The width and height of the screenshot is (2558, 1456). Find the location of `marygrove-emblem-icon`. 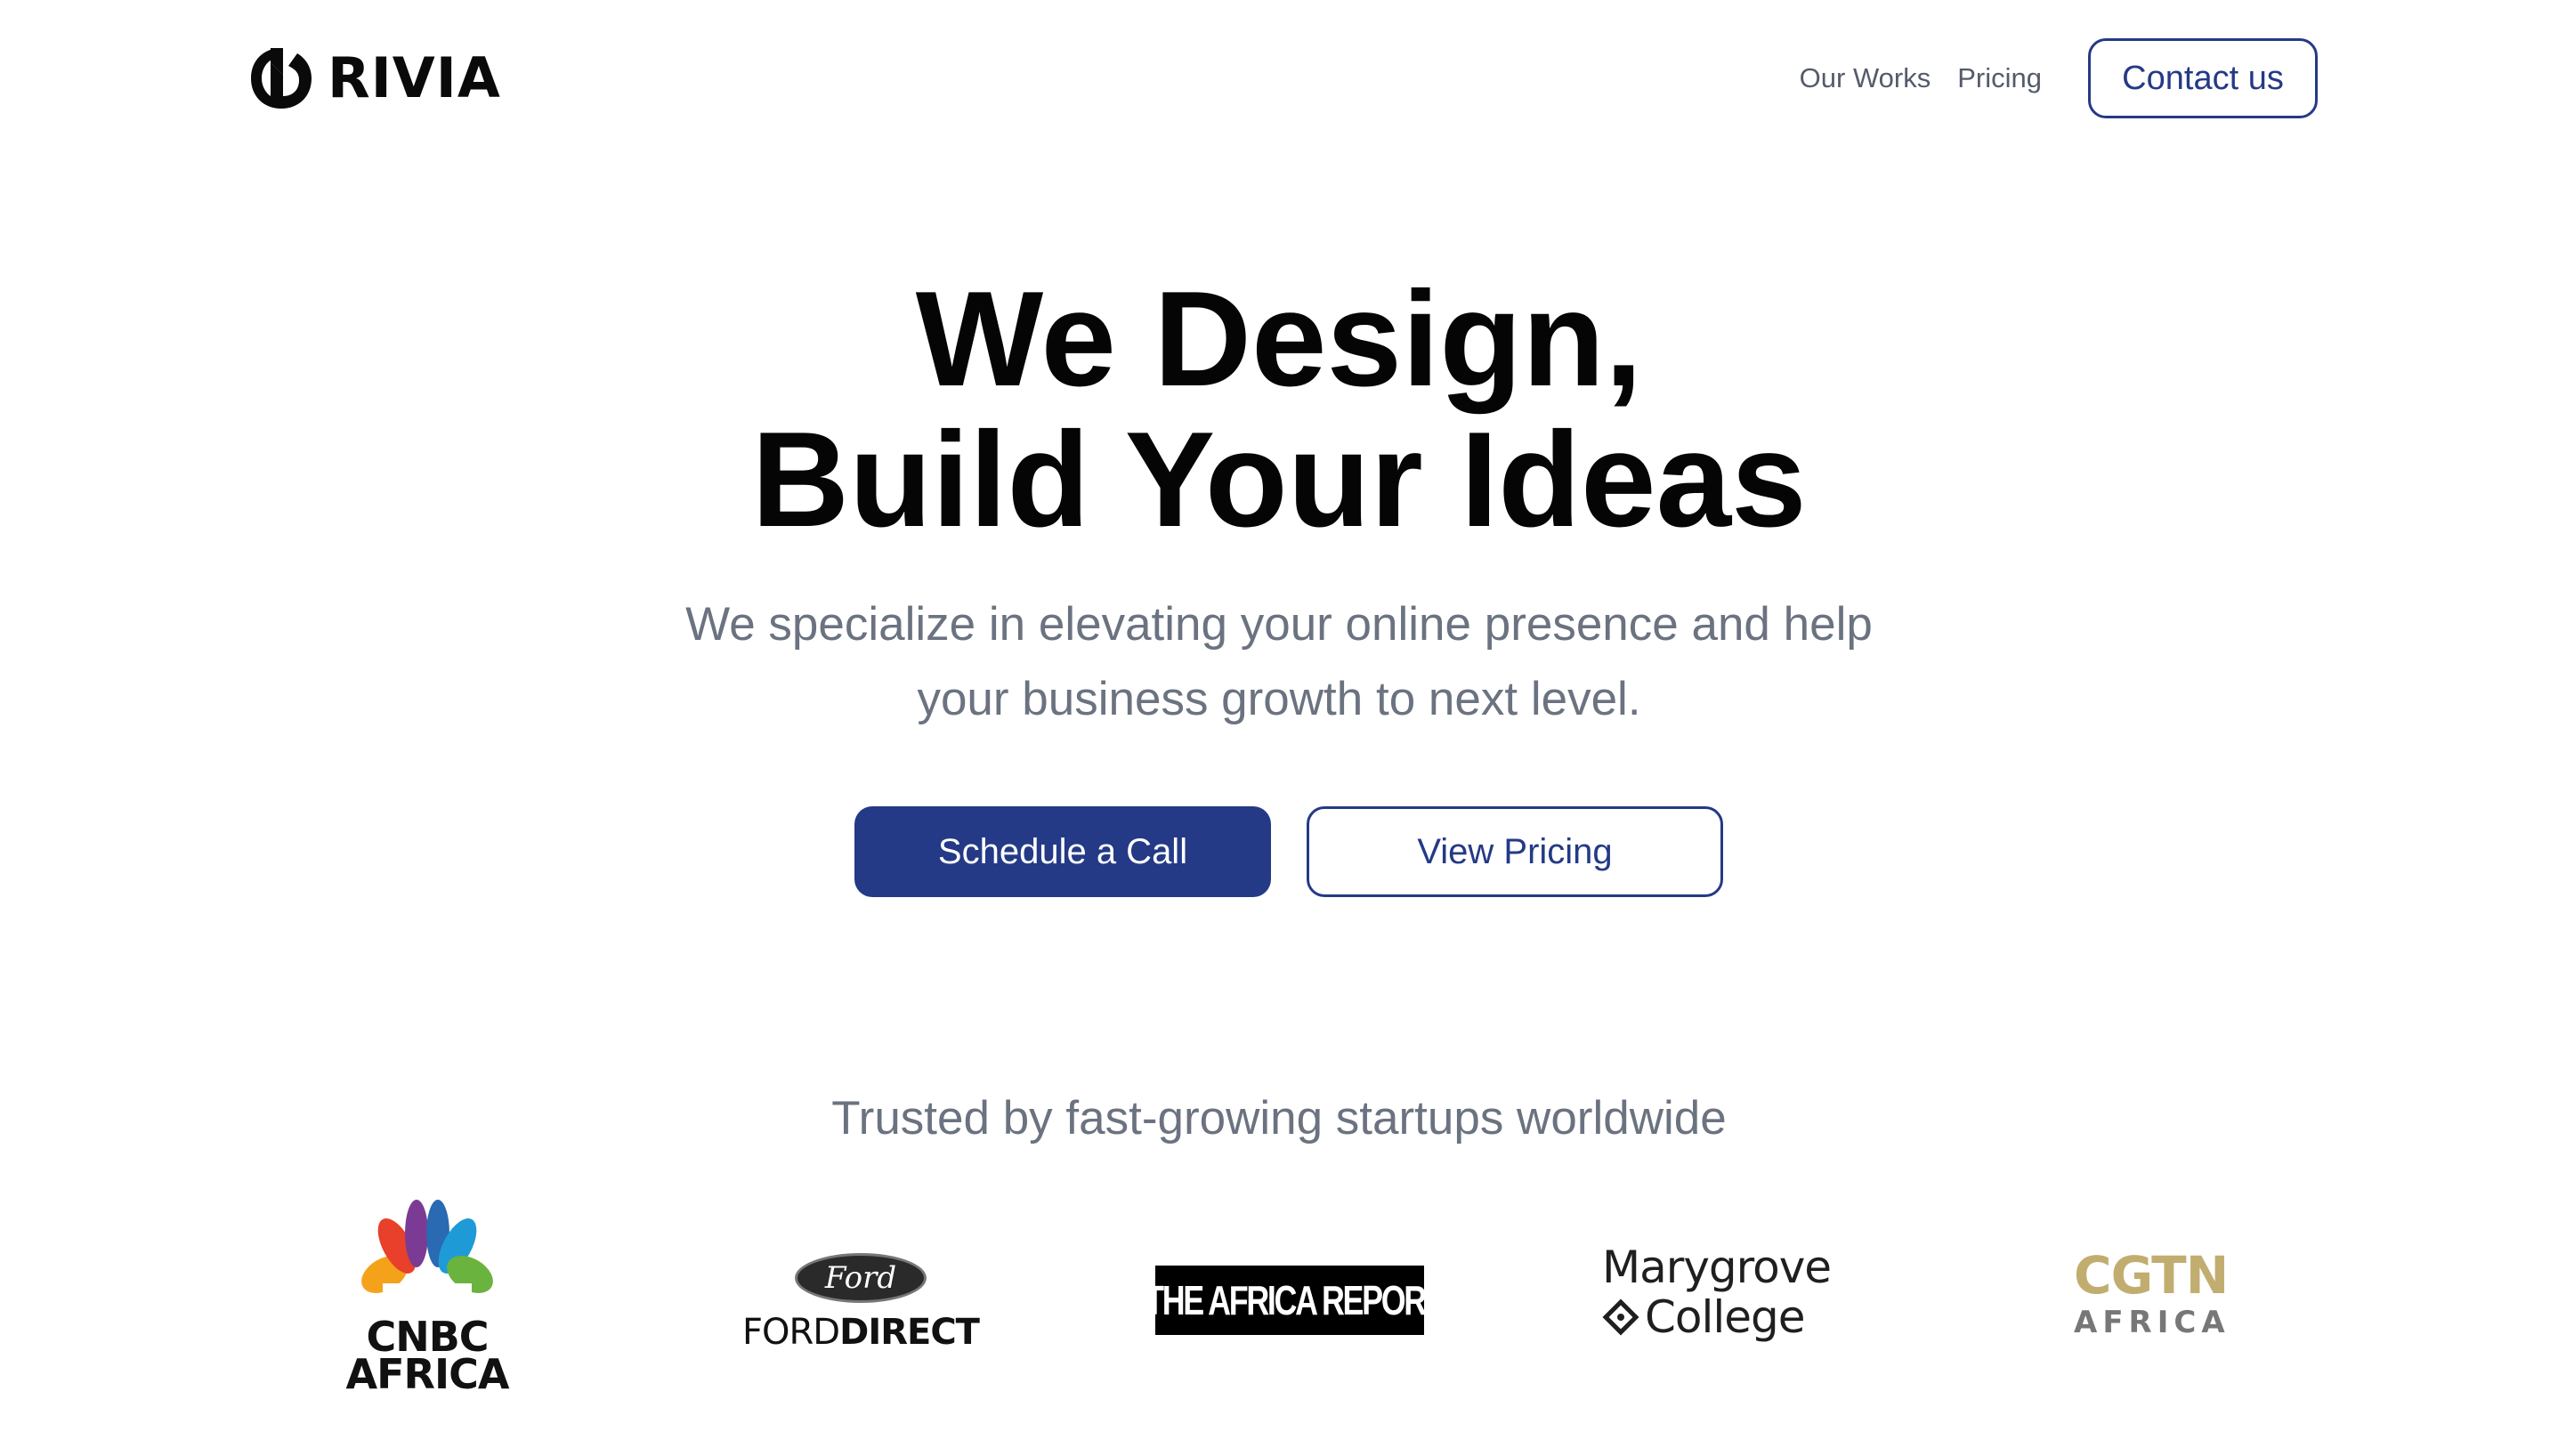

marygrove-emblem-icon is located at coordinates (1620, 1317).